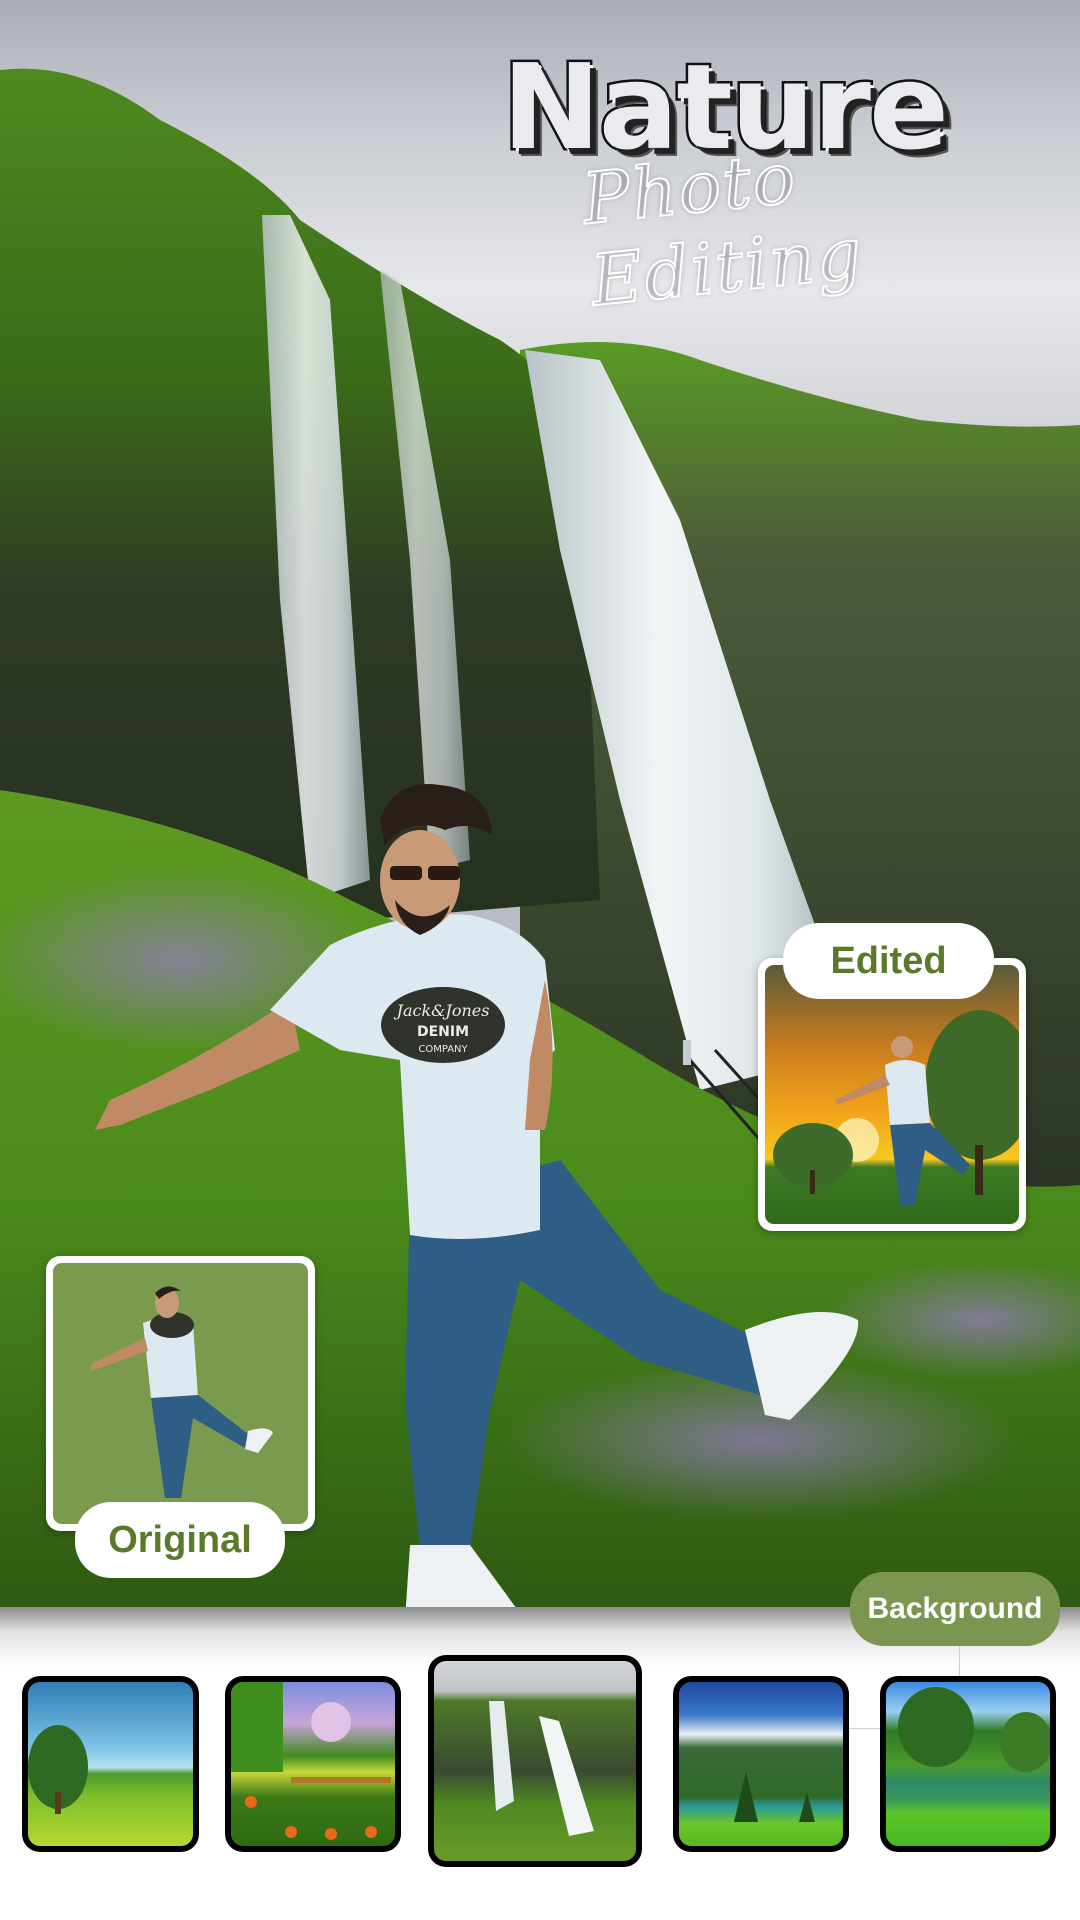  I want to click on background-thumb-3-selected, so click(535, 1761).